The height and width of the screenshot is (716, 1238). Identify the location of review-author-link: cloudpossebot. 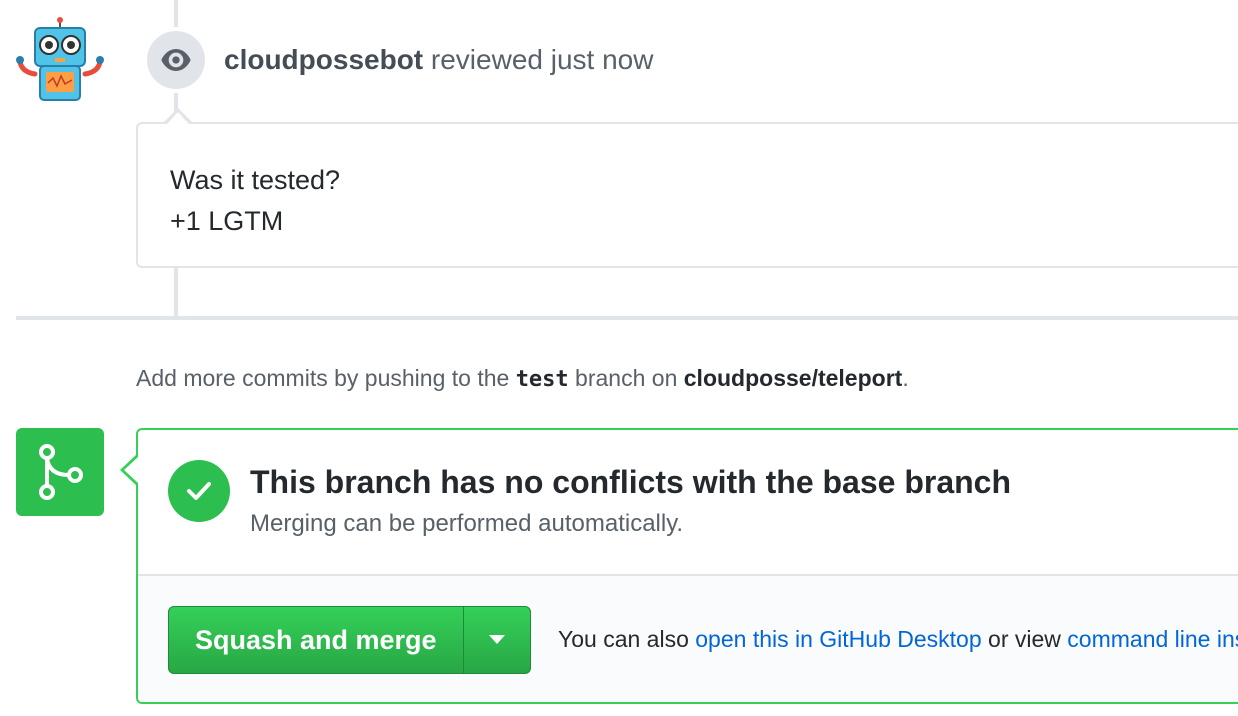
(323, 59).